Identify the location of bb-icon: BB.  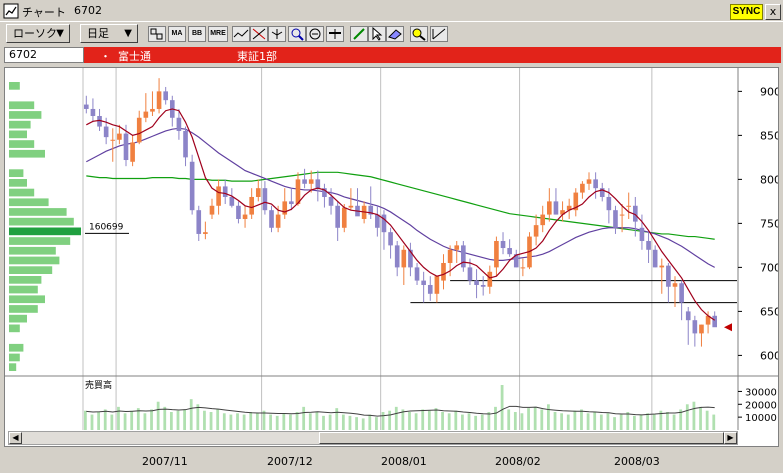
(197, 34).